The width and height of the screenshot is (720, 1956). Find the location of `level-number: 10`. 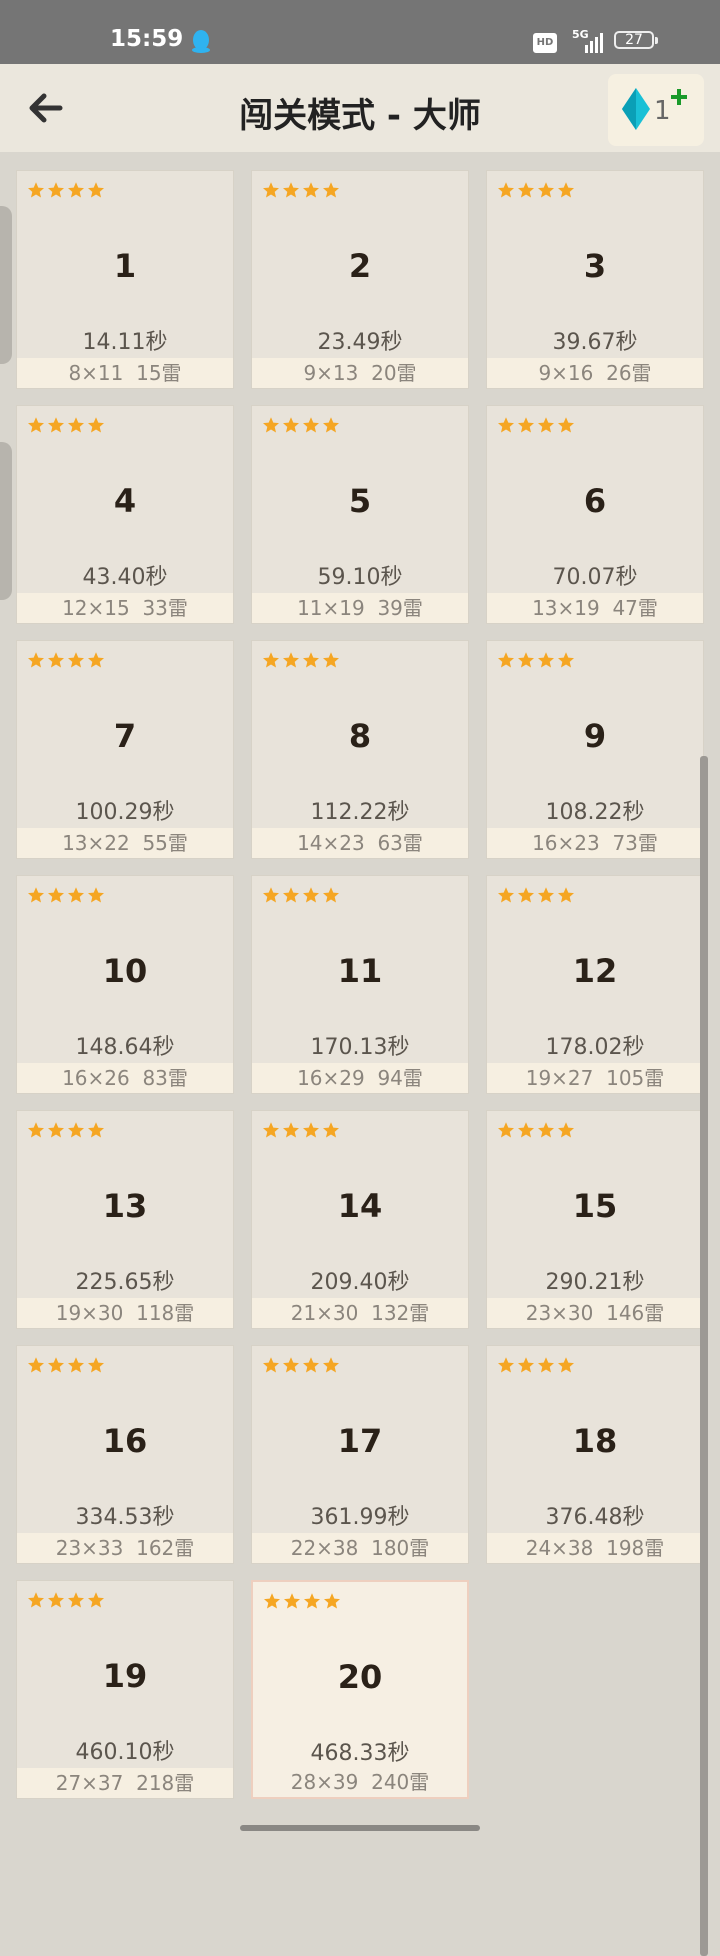

level-number: 10 is located at coordinates (125, 971).